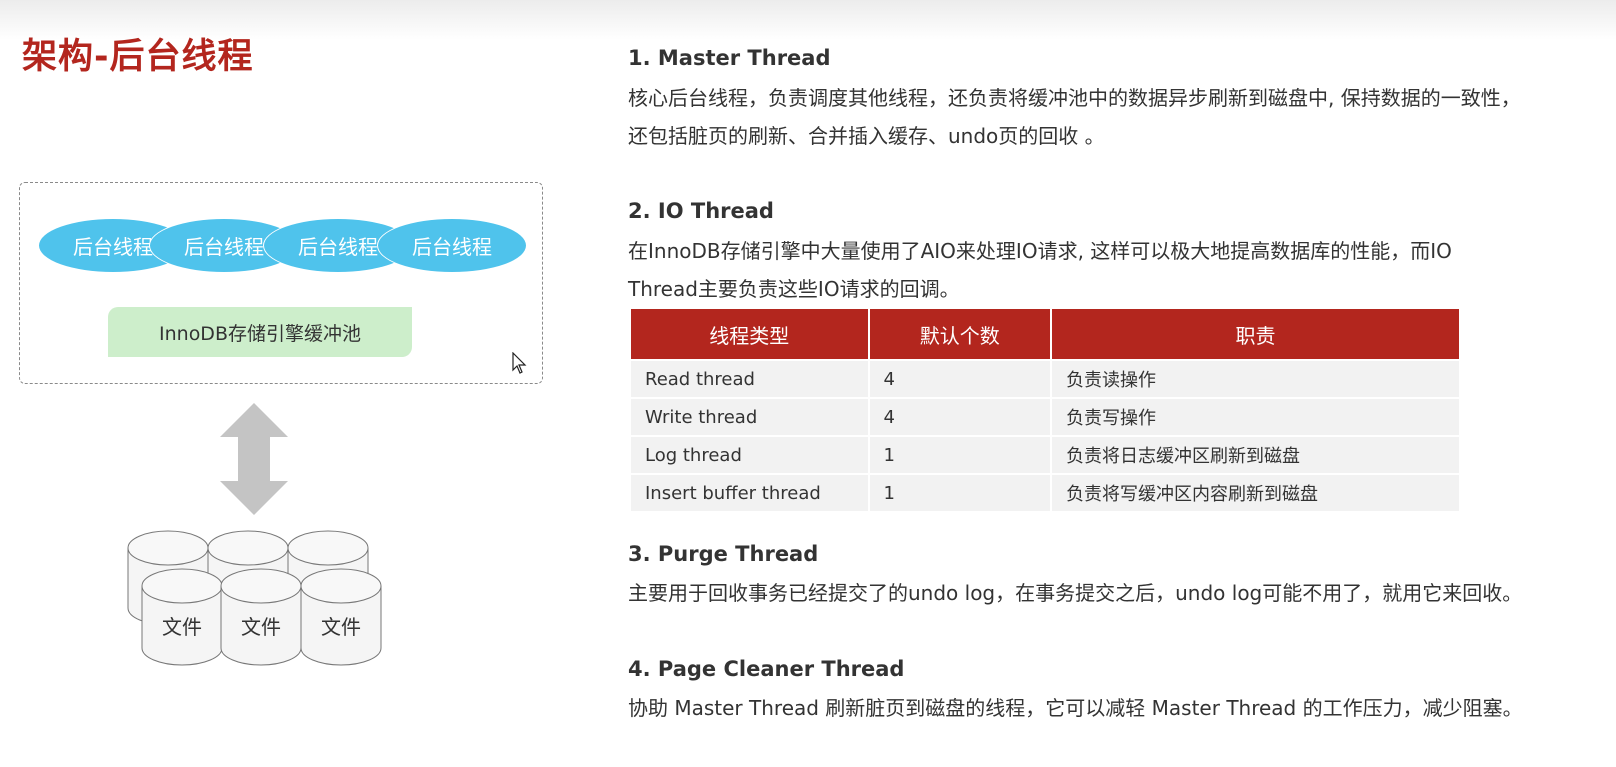 This screenshot has height=767, width=1616. I want to click on cell-responsibility: 负责将日志缓冲区刷新到磁盘, so click(1255, 454).